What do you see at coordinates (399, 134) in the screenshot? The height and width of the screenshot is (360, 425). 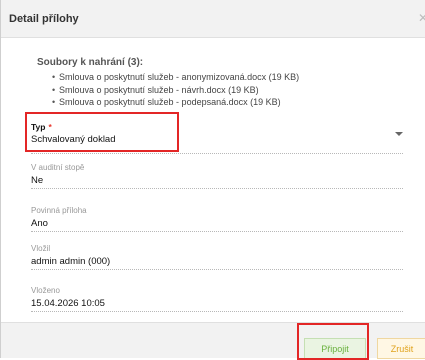 I see `chevron-down-icon` at bounding box center [399, 134].